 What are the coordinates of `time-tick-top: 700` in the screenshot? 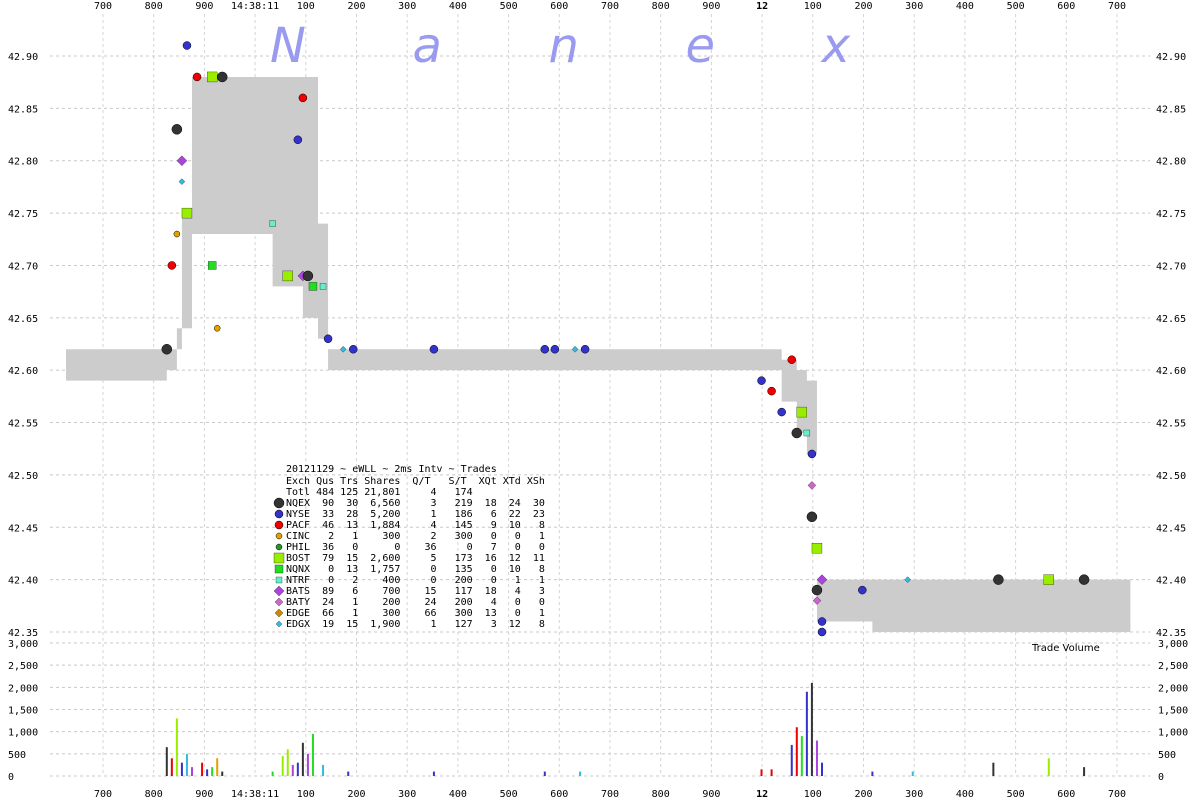 It's located at (103, 6).